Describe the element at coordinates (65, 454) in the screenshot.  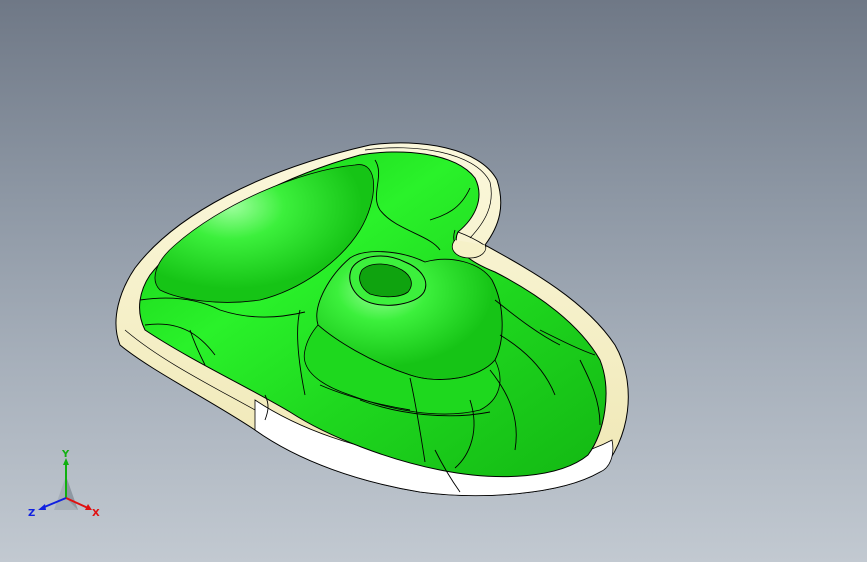
I see `y-axis-label: Y` at that location.